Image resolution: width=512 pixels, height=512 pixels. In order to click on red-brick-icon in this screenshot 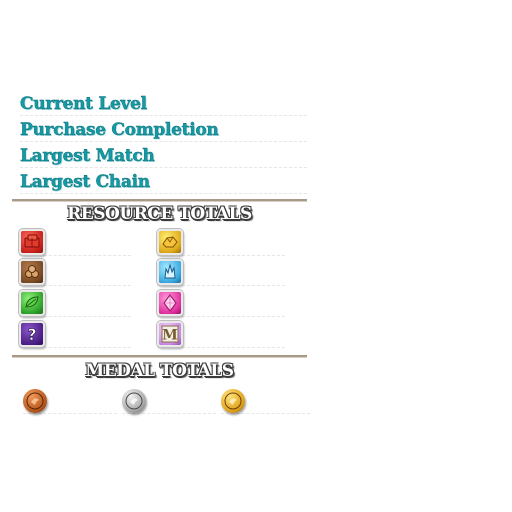, I will do `click(32, 242)`.